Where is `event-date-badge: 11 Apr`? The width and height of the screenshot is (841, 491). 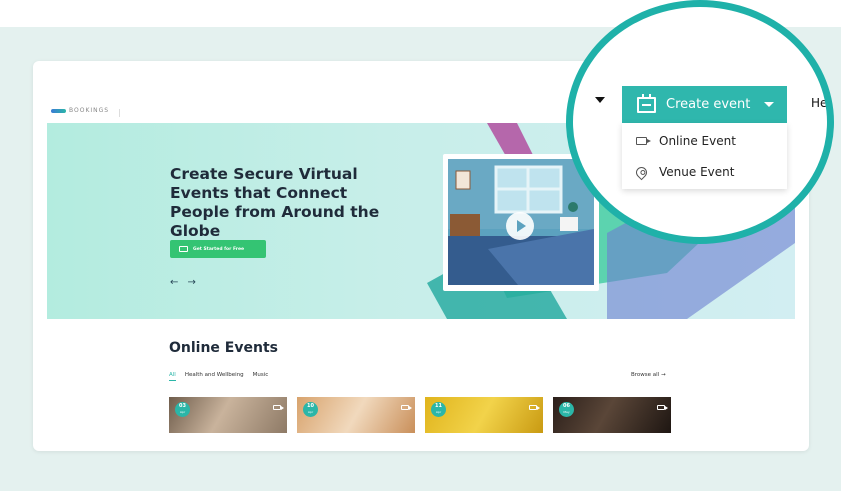 event-date-badge: 11 Apr is located at coordinates (438, 409).